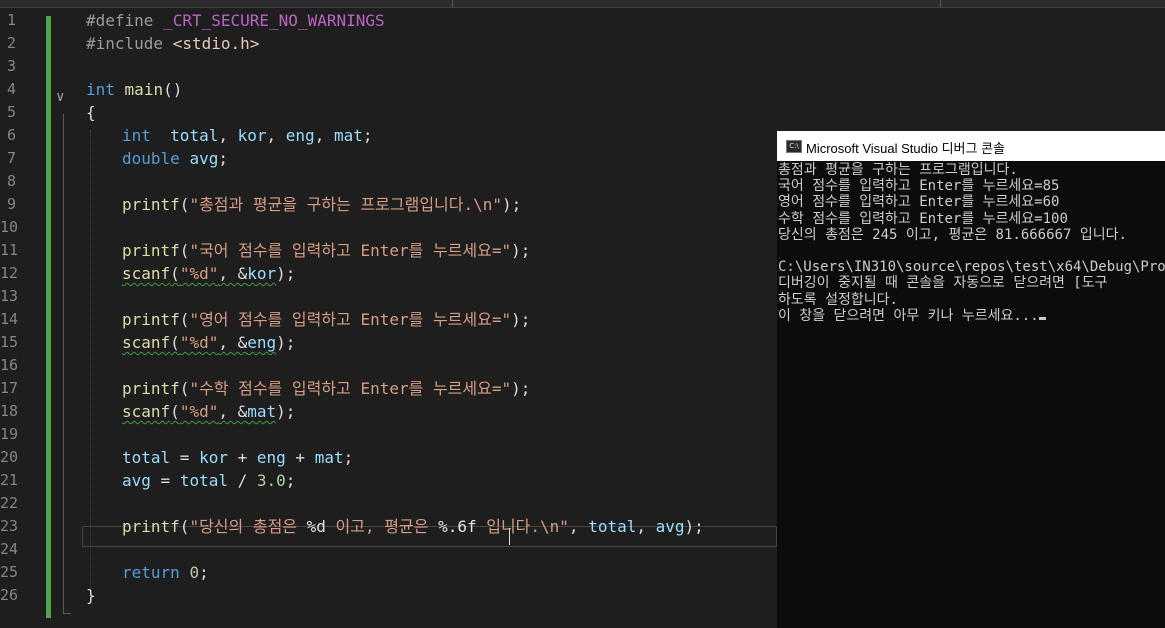  Describe the element at coordinates (9, 250) in the screenshot. I see `line-number: 11` at that location.